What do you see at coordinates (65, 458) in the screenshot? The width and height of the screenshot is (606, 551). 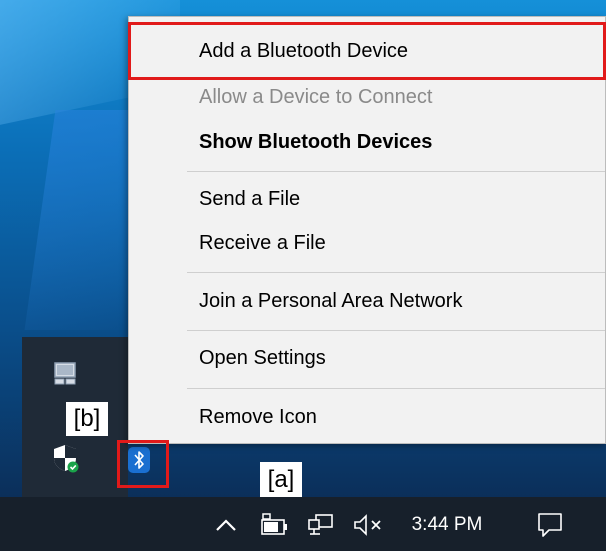 I see `windows-security-icon` at bounding box center [65, 458].